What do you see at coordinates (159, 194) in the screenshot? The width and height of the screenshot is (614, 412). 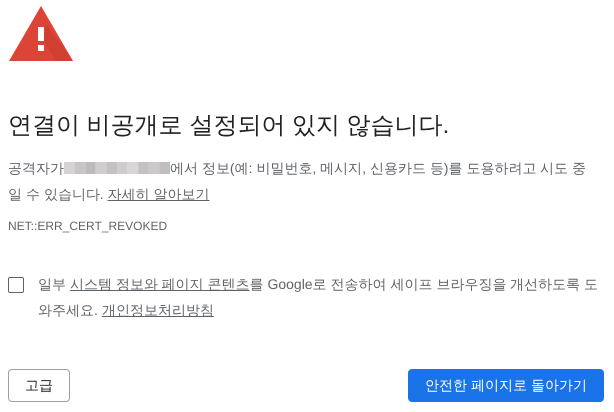 I see `learn-more-link: 자세히 알아보기` at bounding box center [159, 194].